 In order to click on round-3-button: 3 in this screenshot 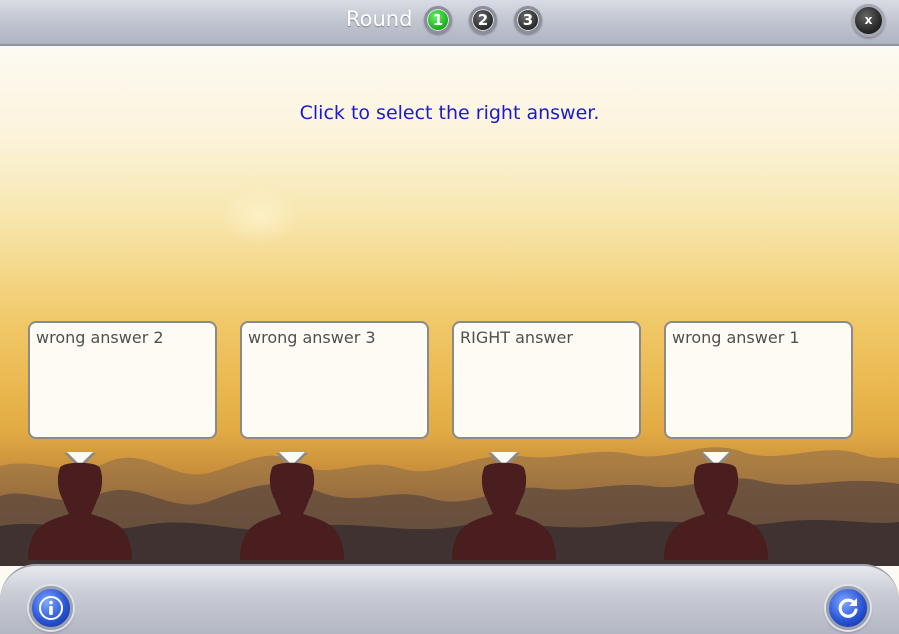, I will do `click(528, 20)`.